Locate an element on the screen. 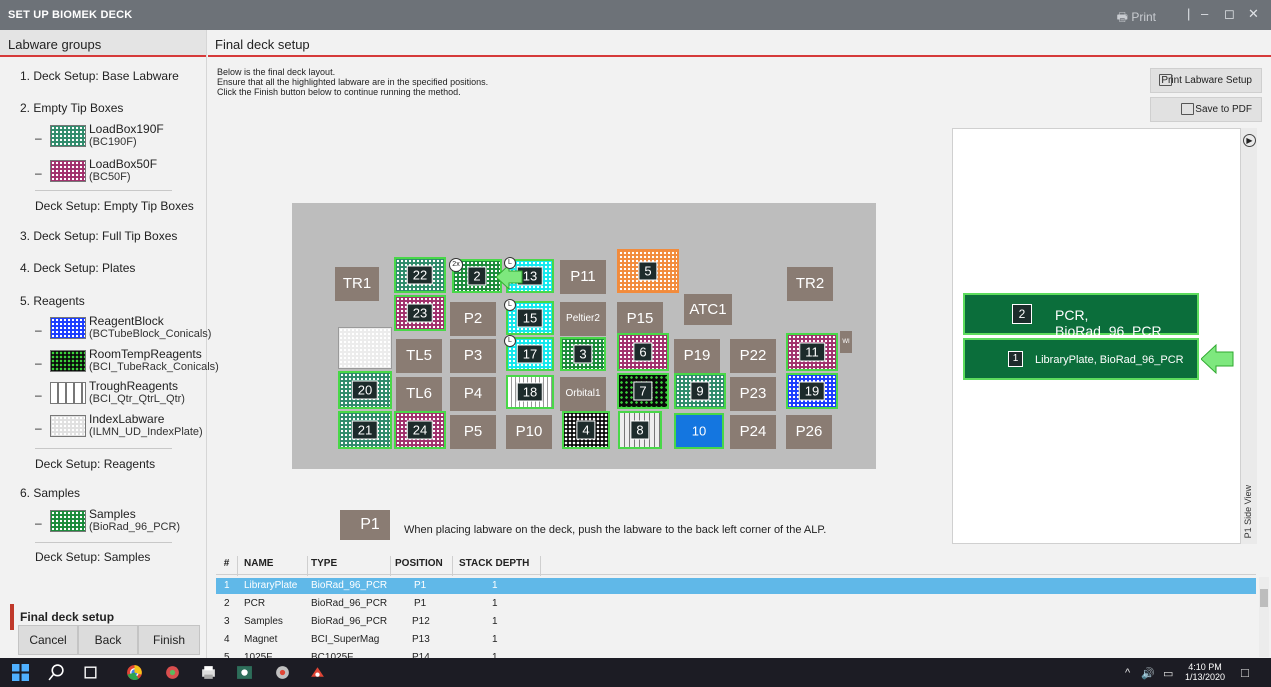 Image resolution: width=1271 pixels, height=687 pixels. labware-item: – TroughReagents (BCI_Qtr_QtrL_Qtr) is located at coordinates (121, 393).